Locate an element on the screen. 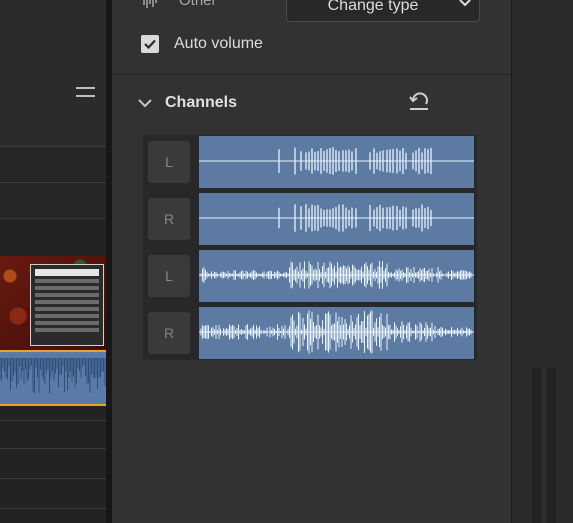 Image resolution: width=573 pixels, height=523 pixels. waveform-icon is located at coordinates (150, 4).